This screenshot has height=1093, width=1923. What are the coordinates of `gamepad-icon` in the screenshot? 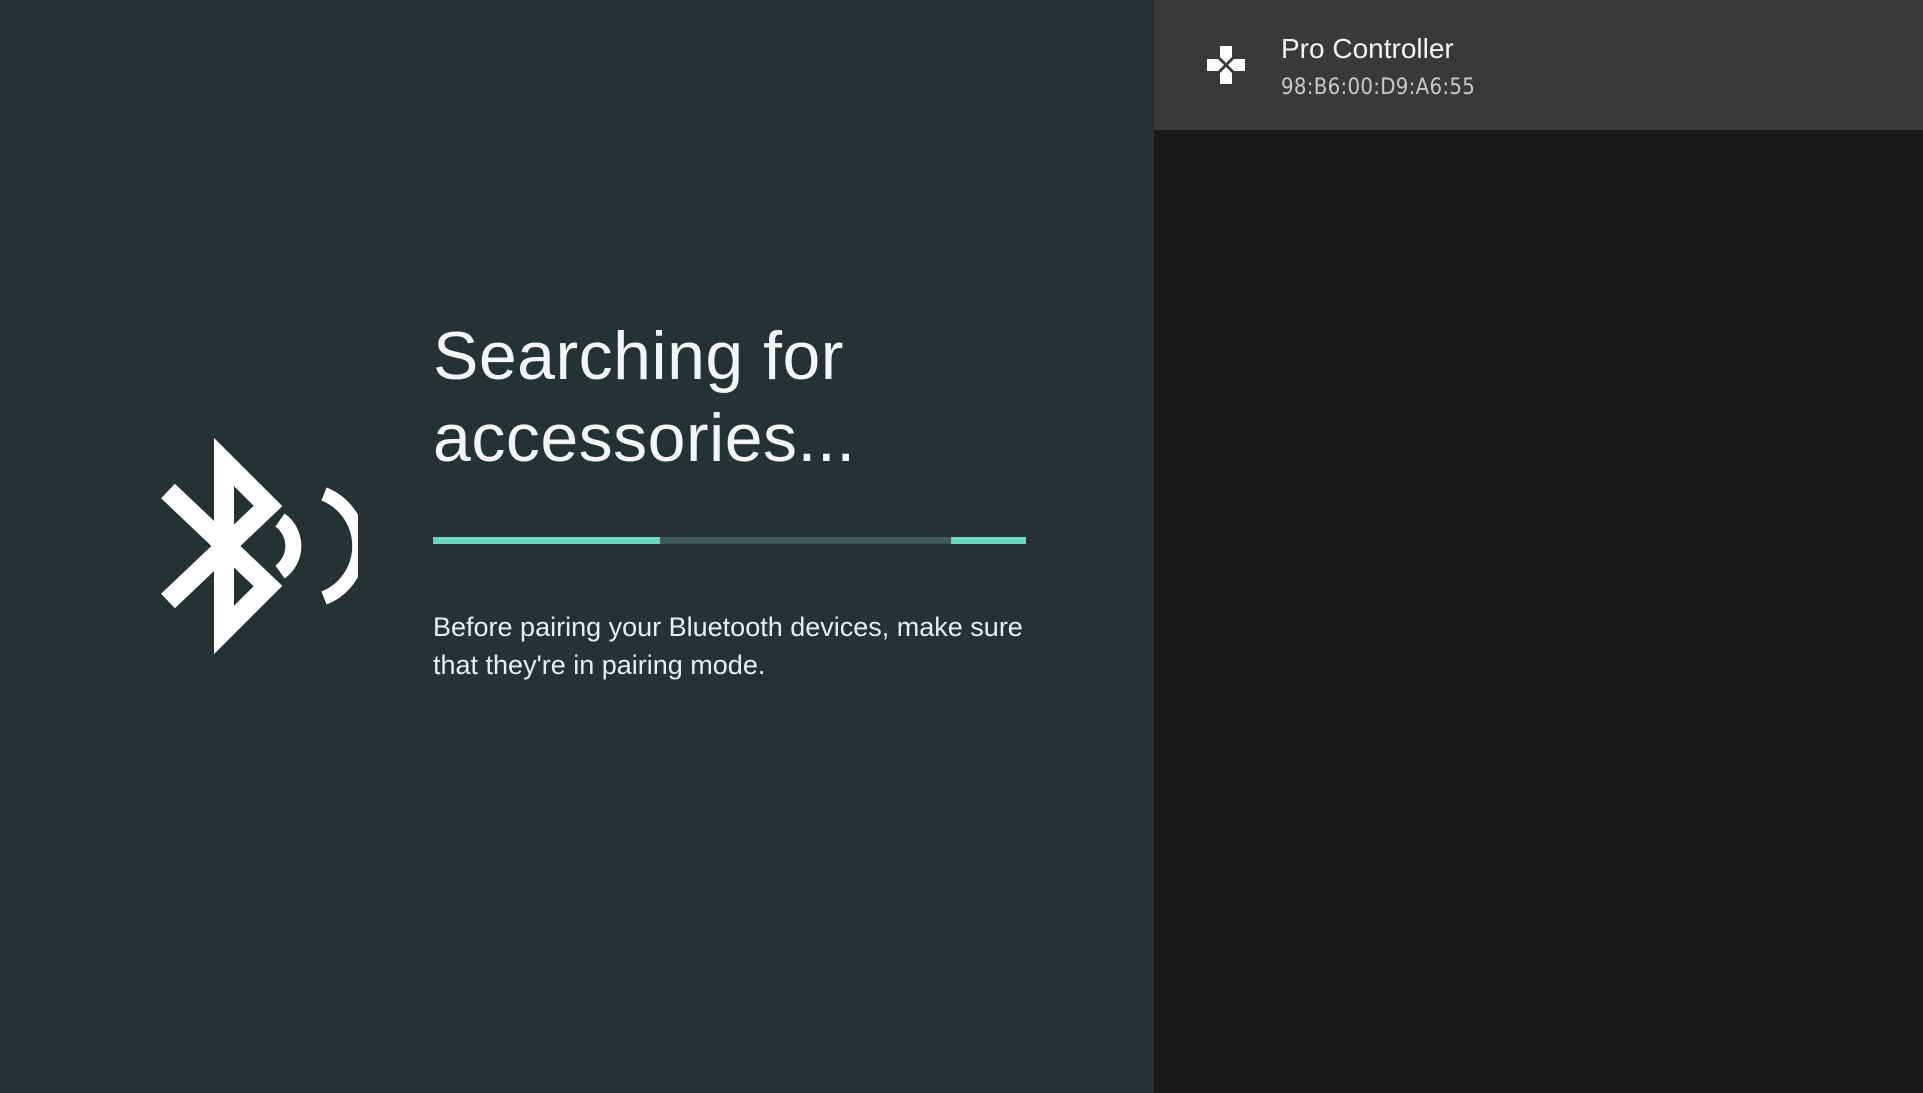 It's located at (1226, 65).